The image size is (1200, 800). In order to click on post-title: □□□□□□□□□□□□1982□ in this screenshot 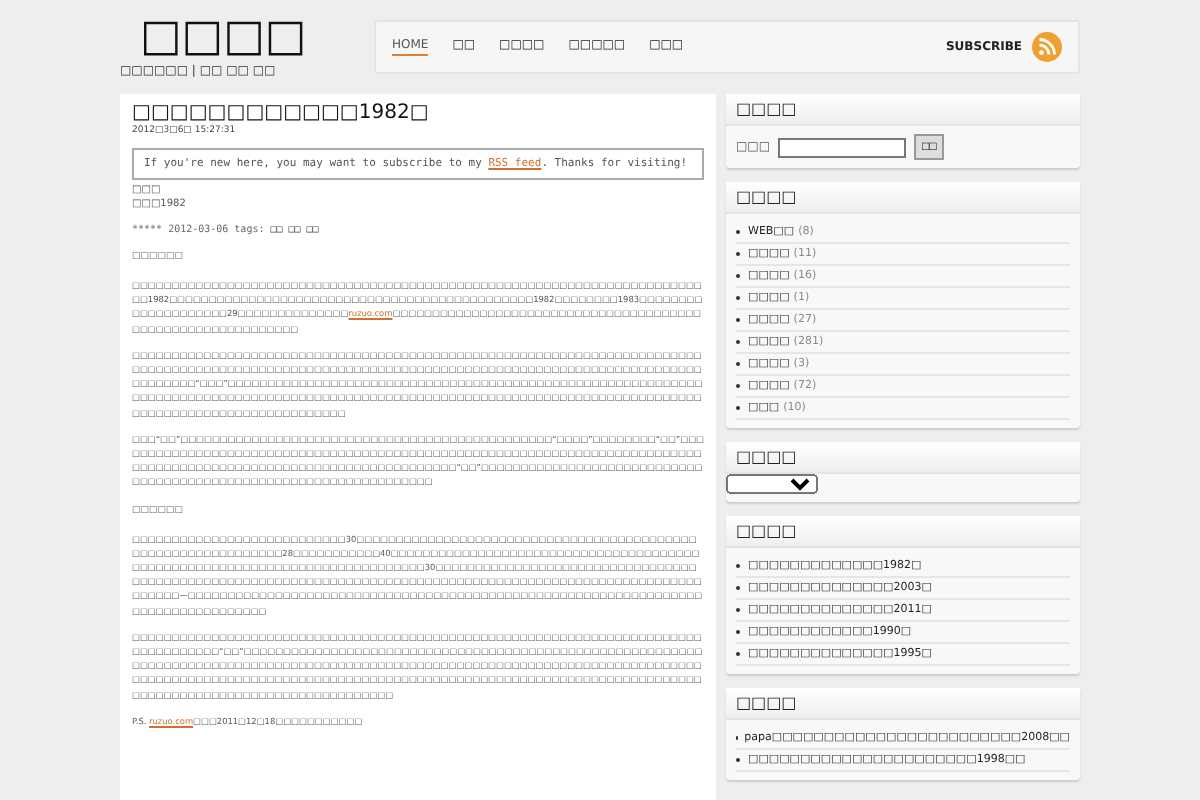, I will do `click(418, 113)`.